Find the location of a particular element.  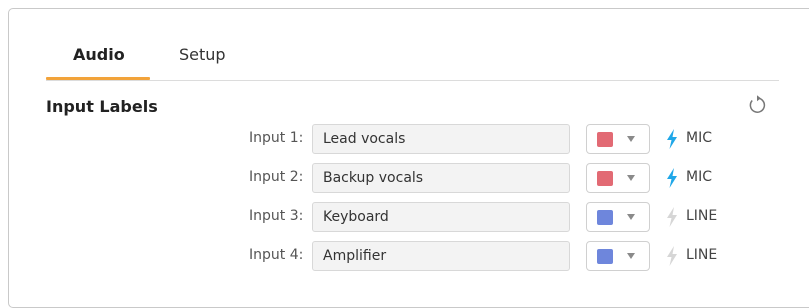

input-row-label: Input 4: is located at coordinates (276, 255).